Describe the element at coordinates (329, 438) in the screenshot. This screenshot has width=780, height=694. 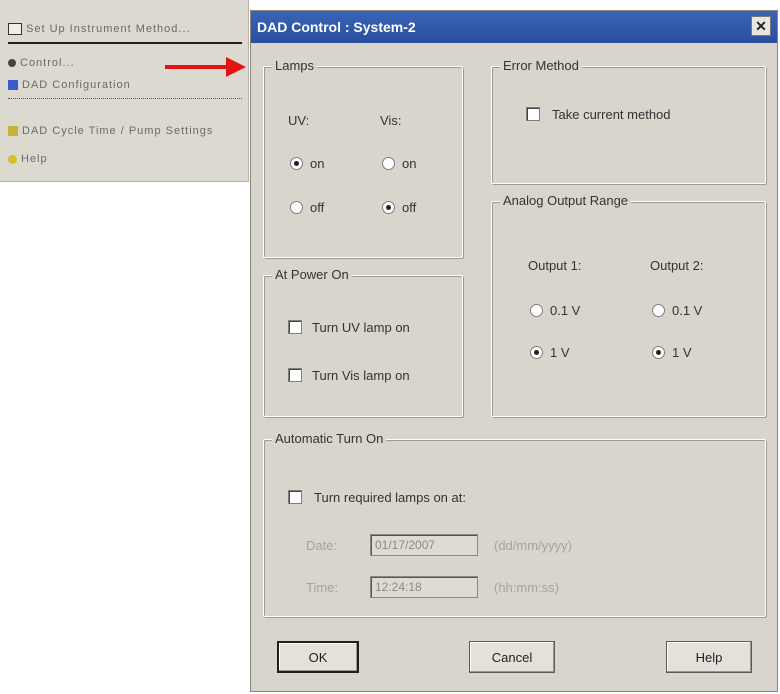
I see `automatic-turn-on-legend: Automatic Turn On` at that location.